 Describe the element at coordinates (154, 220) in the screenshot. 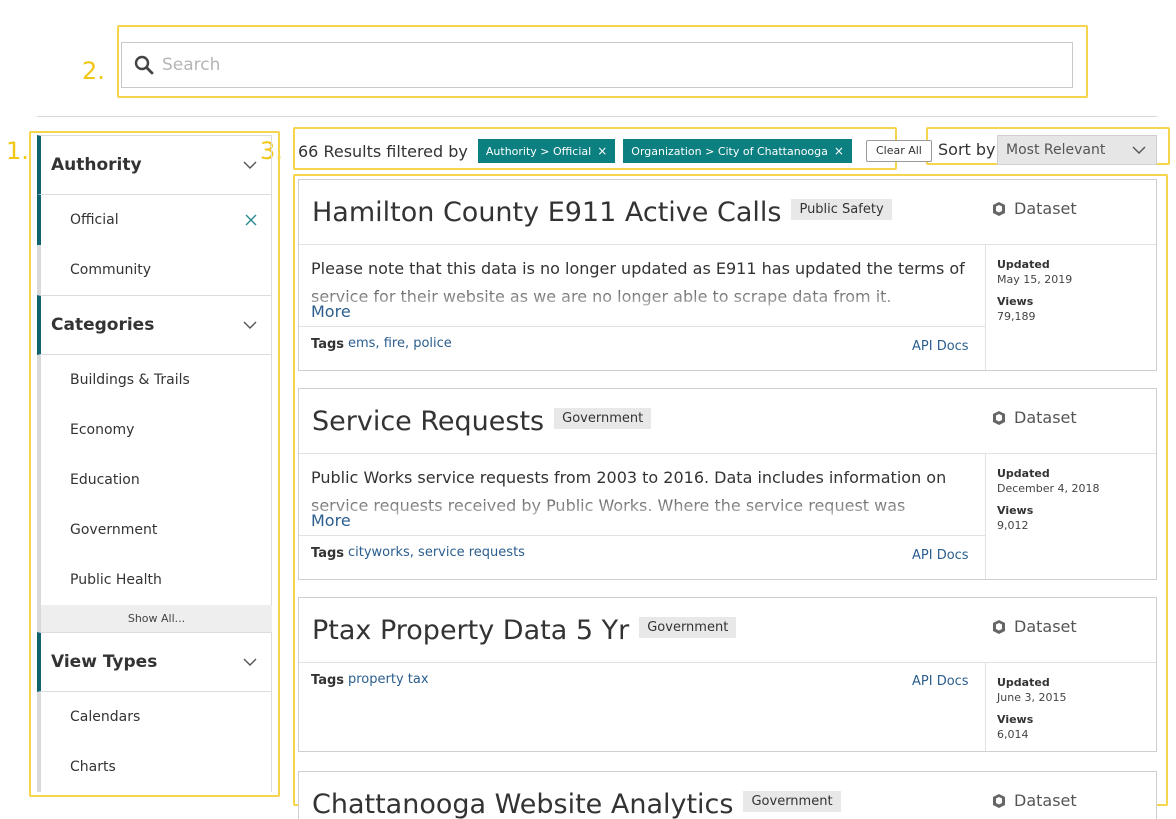

I see `facet-item-official: Official` at that location.